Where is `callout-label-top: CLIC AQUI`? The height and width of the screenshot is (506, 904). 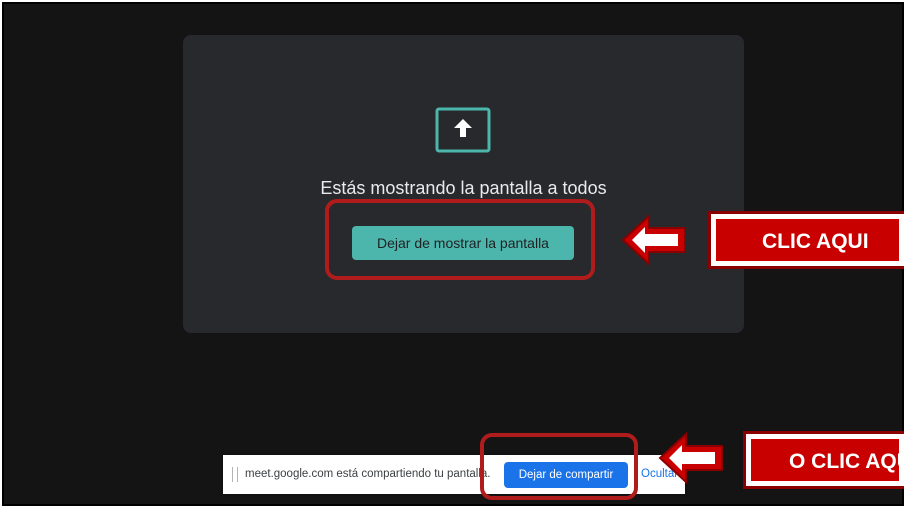 callout-label-top: CLIC AQUI is located at coordinates (806, 240).